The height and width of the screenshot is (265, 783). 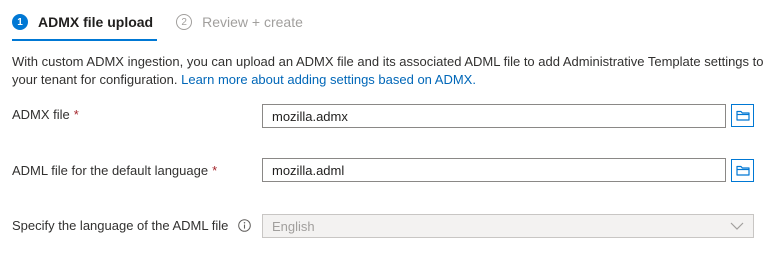 I want to click on adml-file-input, so click(x=494, y=170).